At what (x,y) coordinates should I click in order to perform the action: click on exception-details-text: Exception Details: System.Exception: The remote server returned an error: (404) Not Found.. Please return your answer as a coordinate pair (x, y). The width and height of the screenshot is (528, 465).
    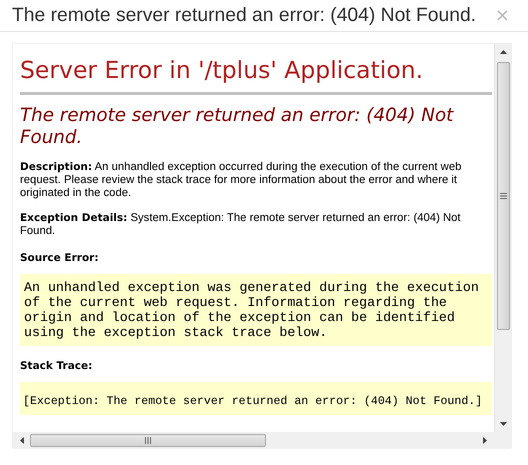
    Looking at the image, I should click on (241, 225).